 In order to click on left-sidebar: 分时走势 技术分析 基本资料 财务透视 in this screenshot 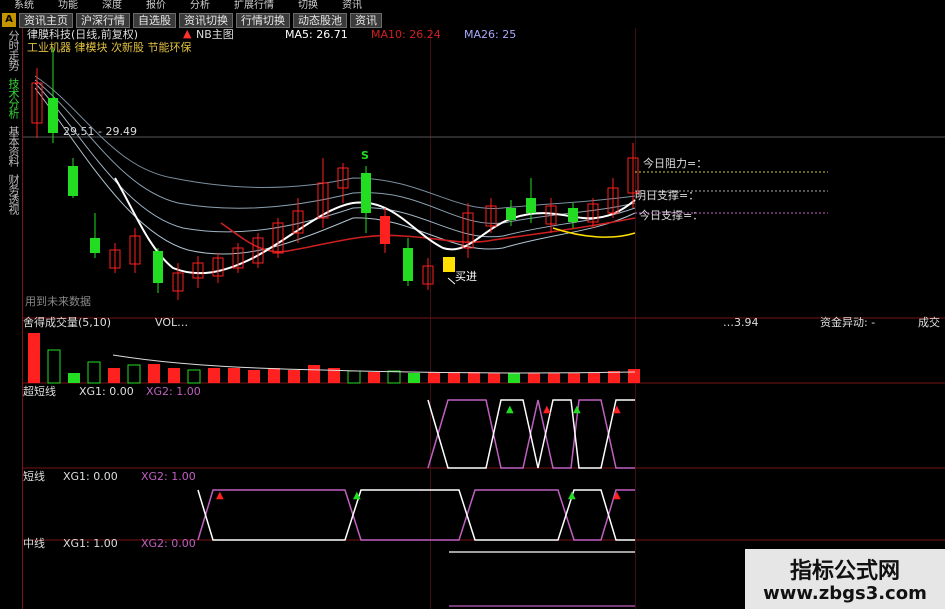, I will do `click(11, 318)`.